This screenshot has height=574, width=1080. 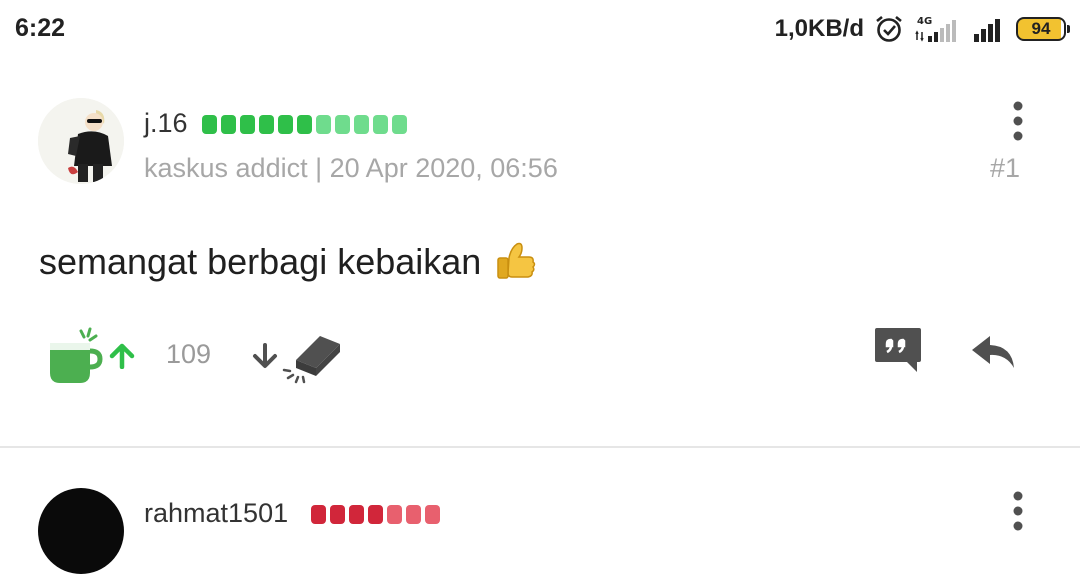 I want to click on quote-icon, so click(x=898, y=350).